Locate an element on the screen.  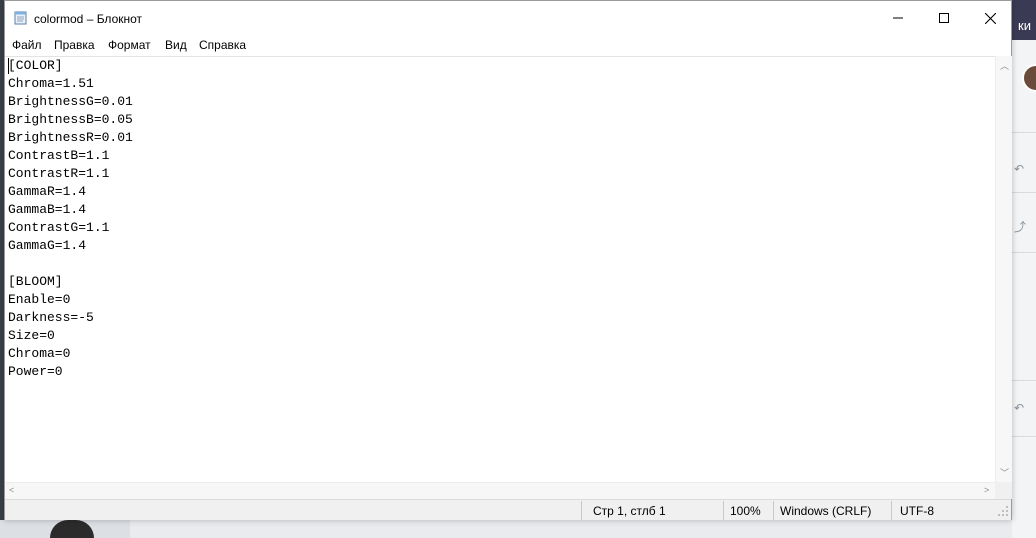
close-icon is located at coordinates (990, 18).